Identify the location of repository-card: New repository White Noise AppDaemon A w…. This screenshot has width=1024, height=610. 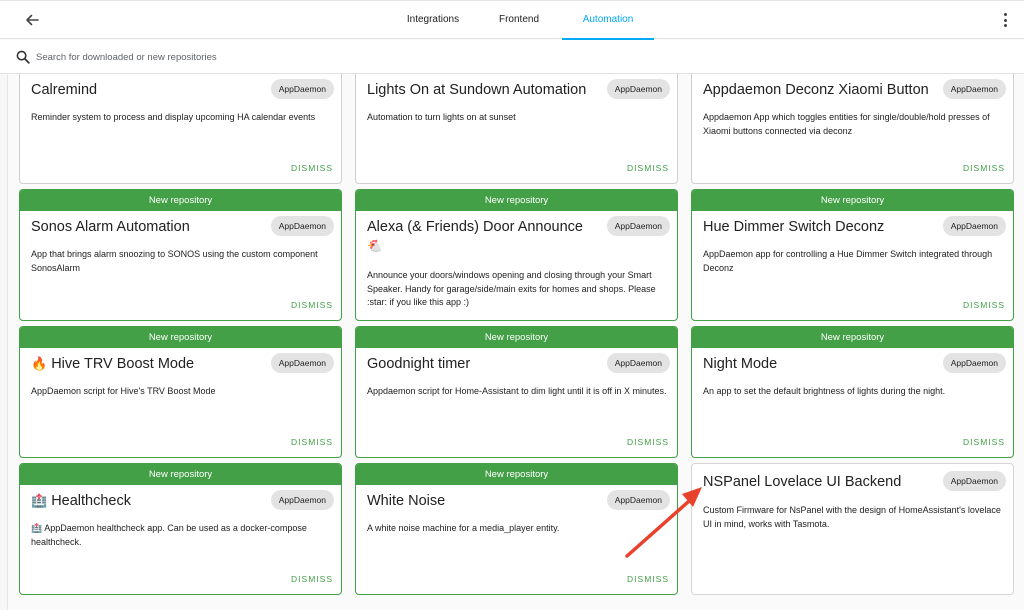
(516, 529).